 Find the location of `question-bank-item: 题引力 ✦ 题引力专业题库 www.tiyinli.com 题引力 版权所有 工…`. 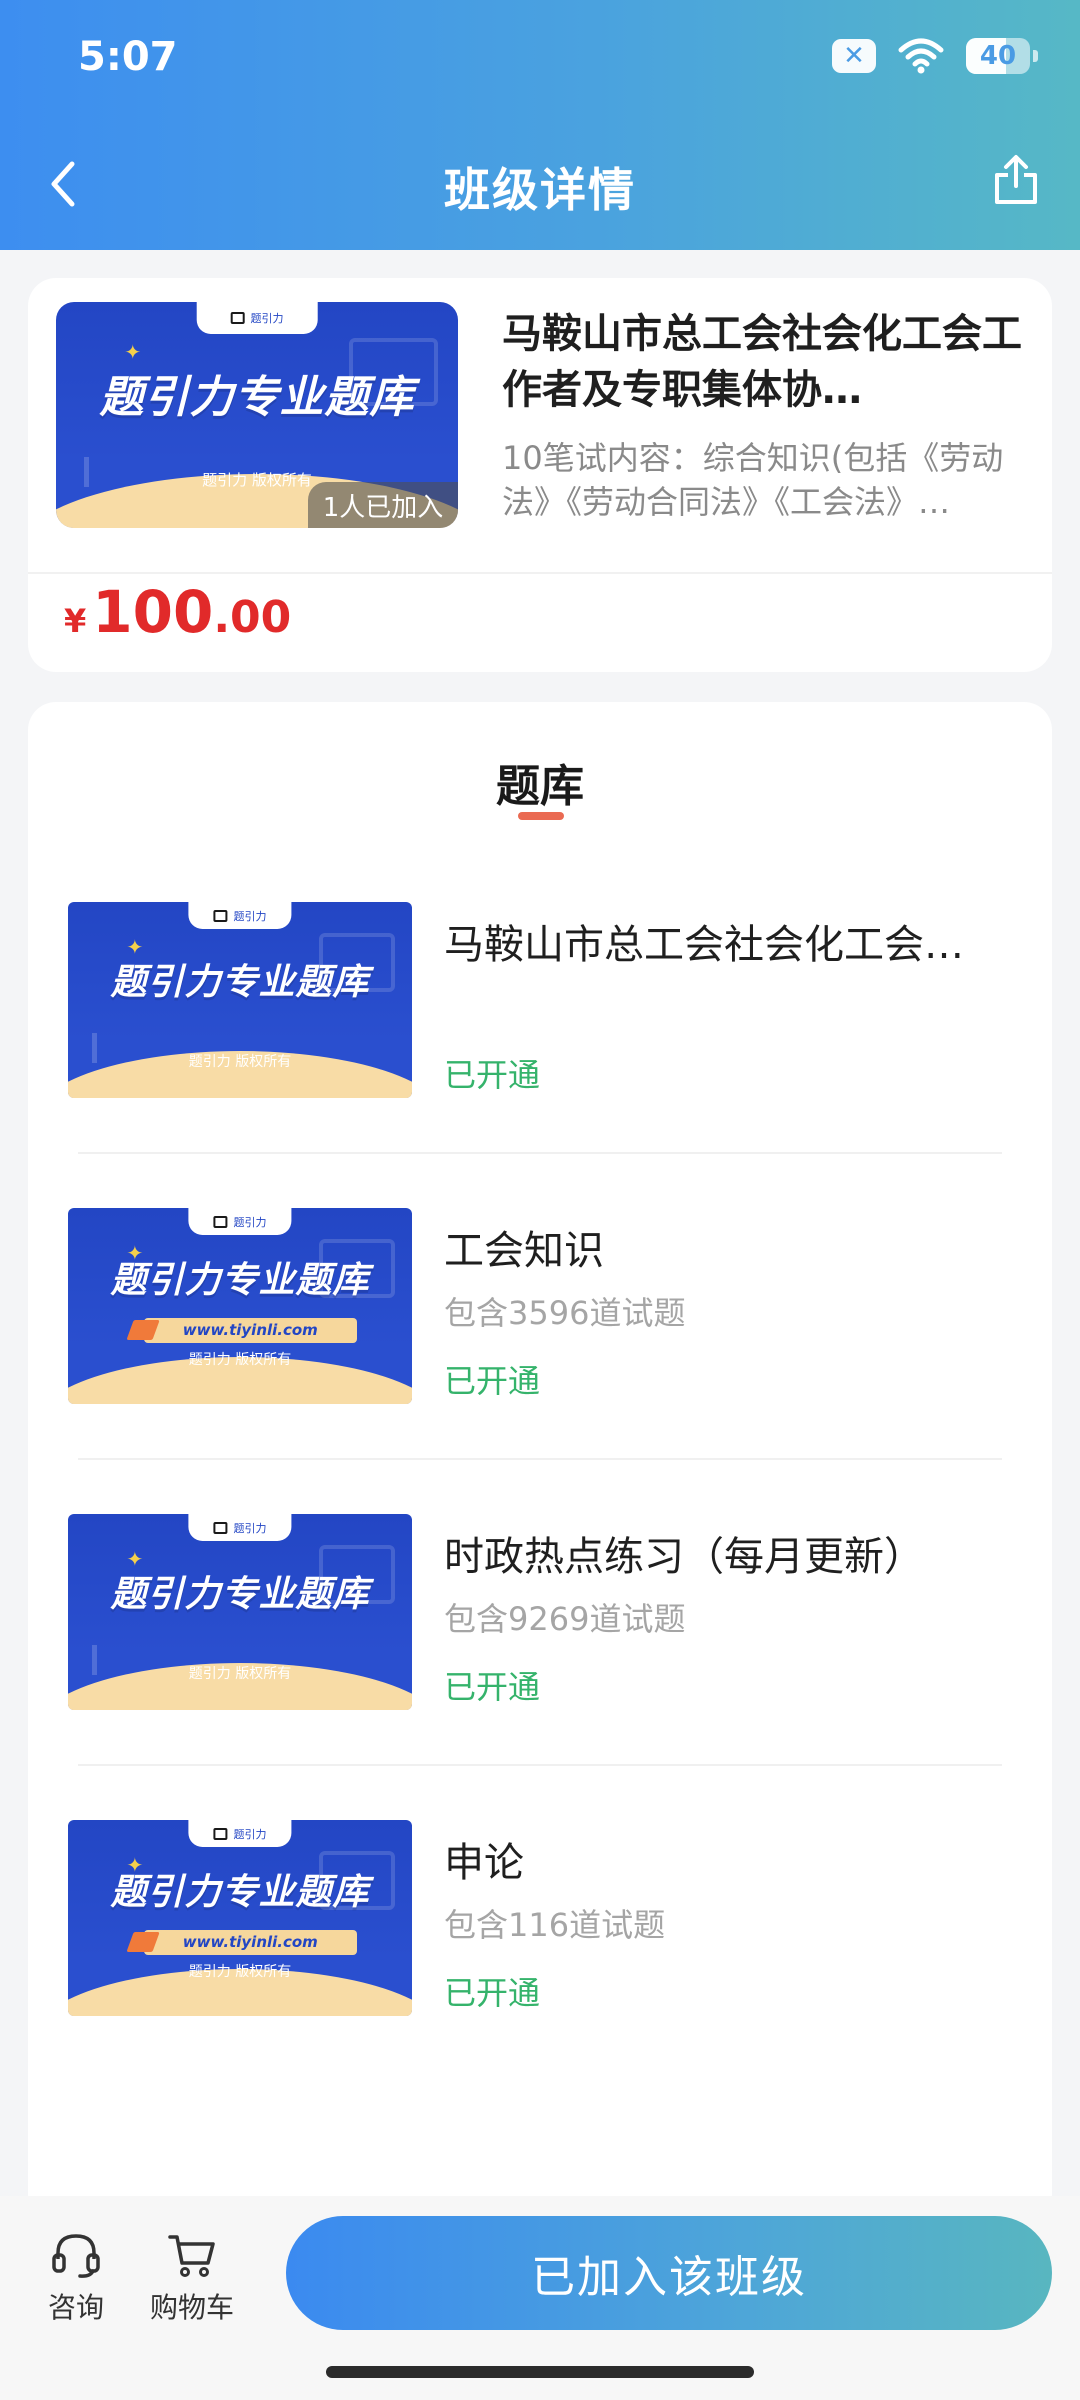

question-bank-item: 题引力 ✦ 题引力专业题库 www.tiyinli.com 题引力 版权所有 工… is located at coordinates (540, 1361).